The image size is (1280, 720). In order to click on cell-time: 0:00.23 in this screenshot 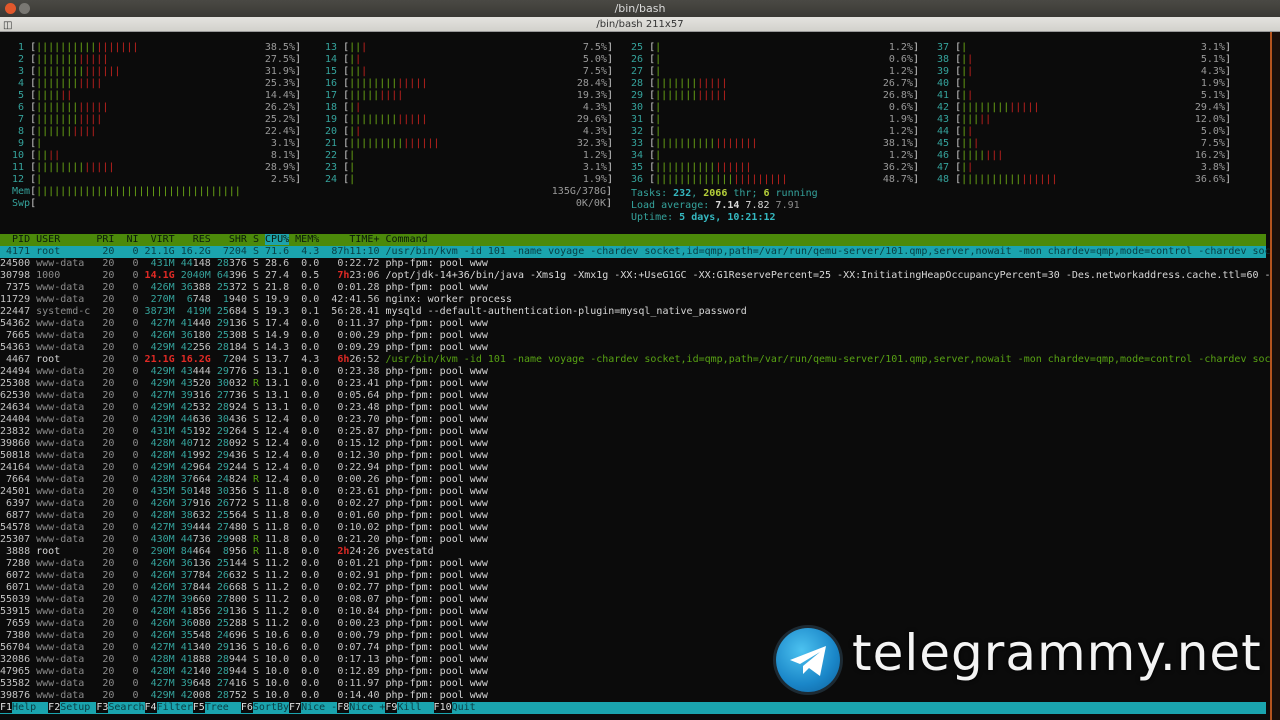, I will do `click(352, 623)`.